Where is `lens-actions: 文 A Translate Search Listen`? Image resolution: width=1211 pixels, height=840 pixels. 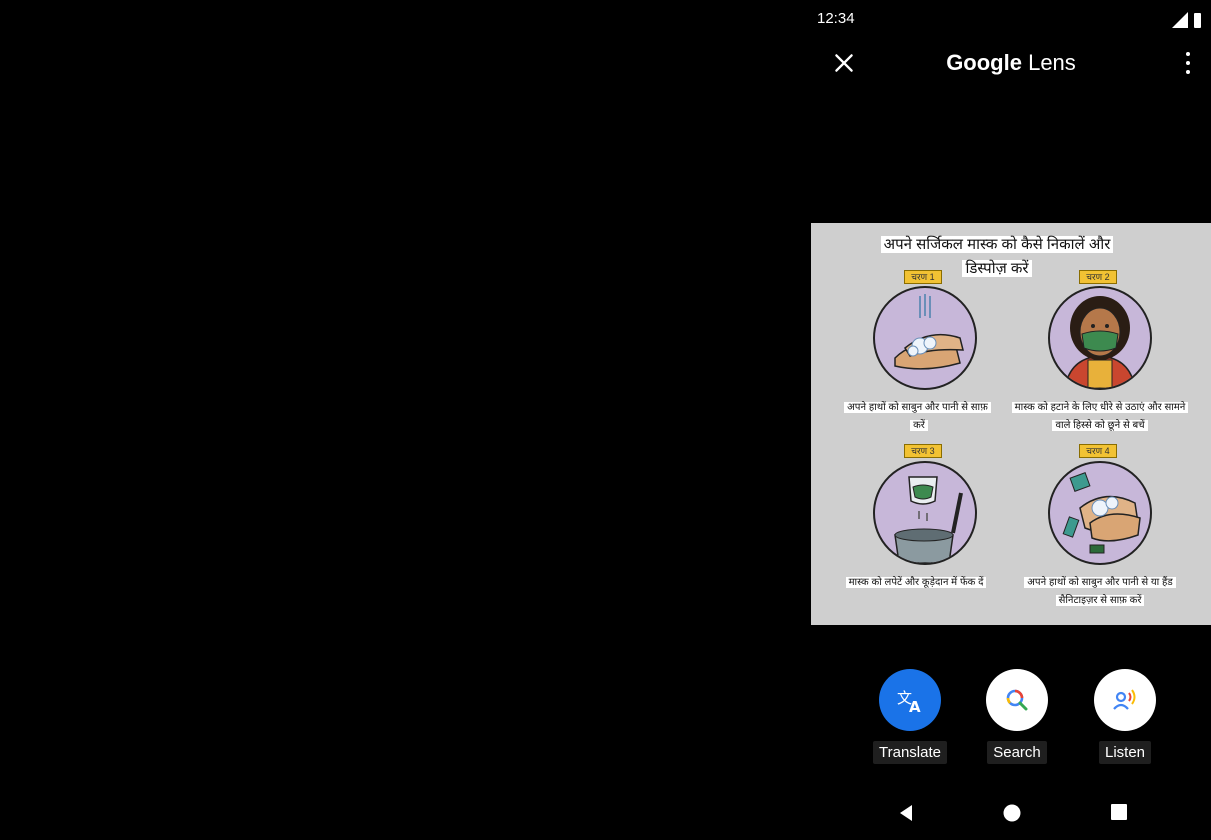
lens-actions: 文 A Translate Search Listen is located at coordinates (1011, 719).